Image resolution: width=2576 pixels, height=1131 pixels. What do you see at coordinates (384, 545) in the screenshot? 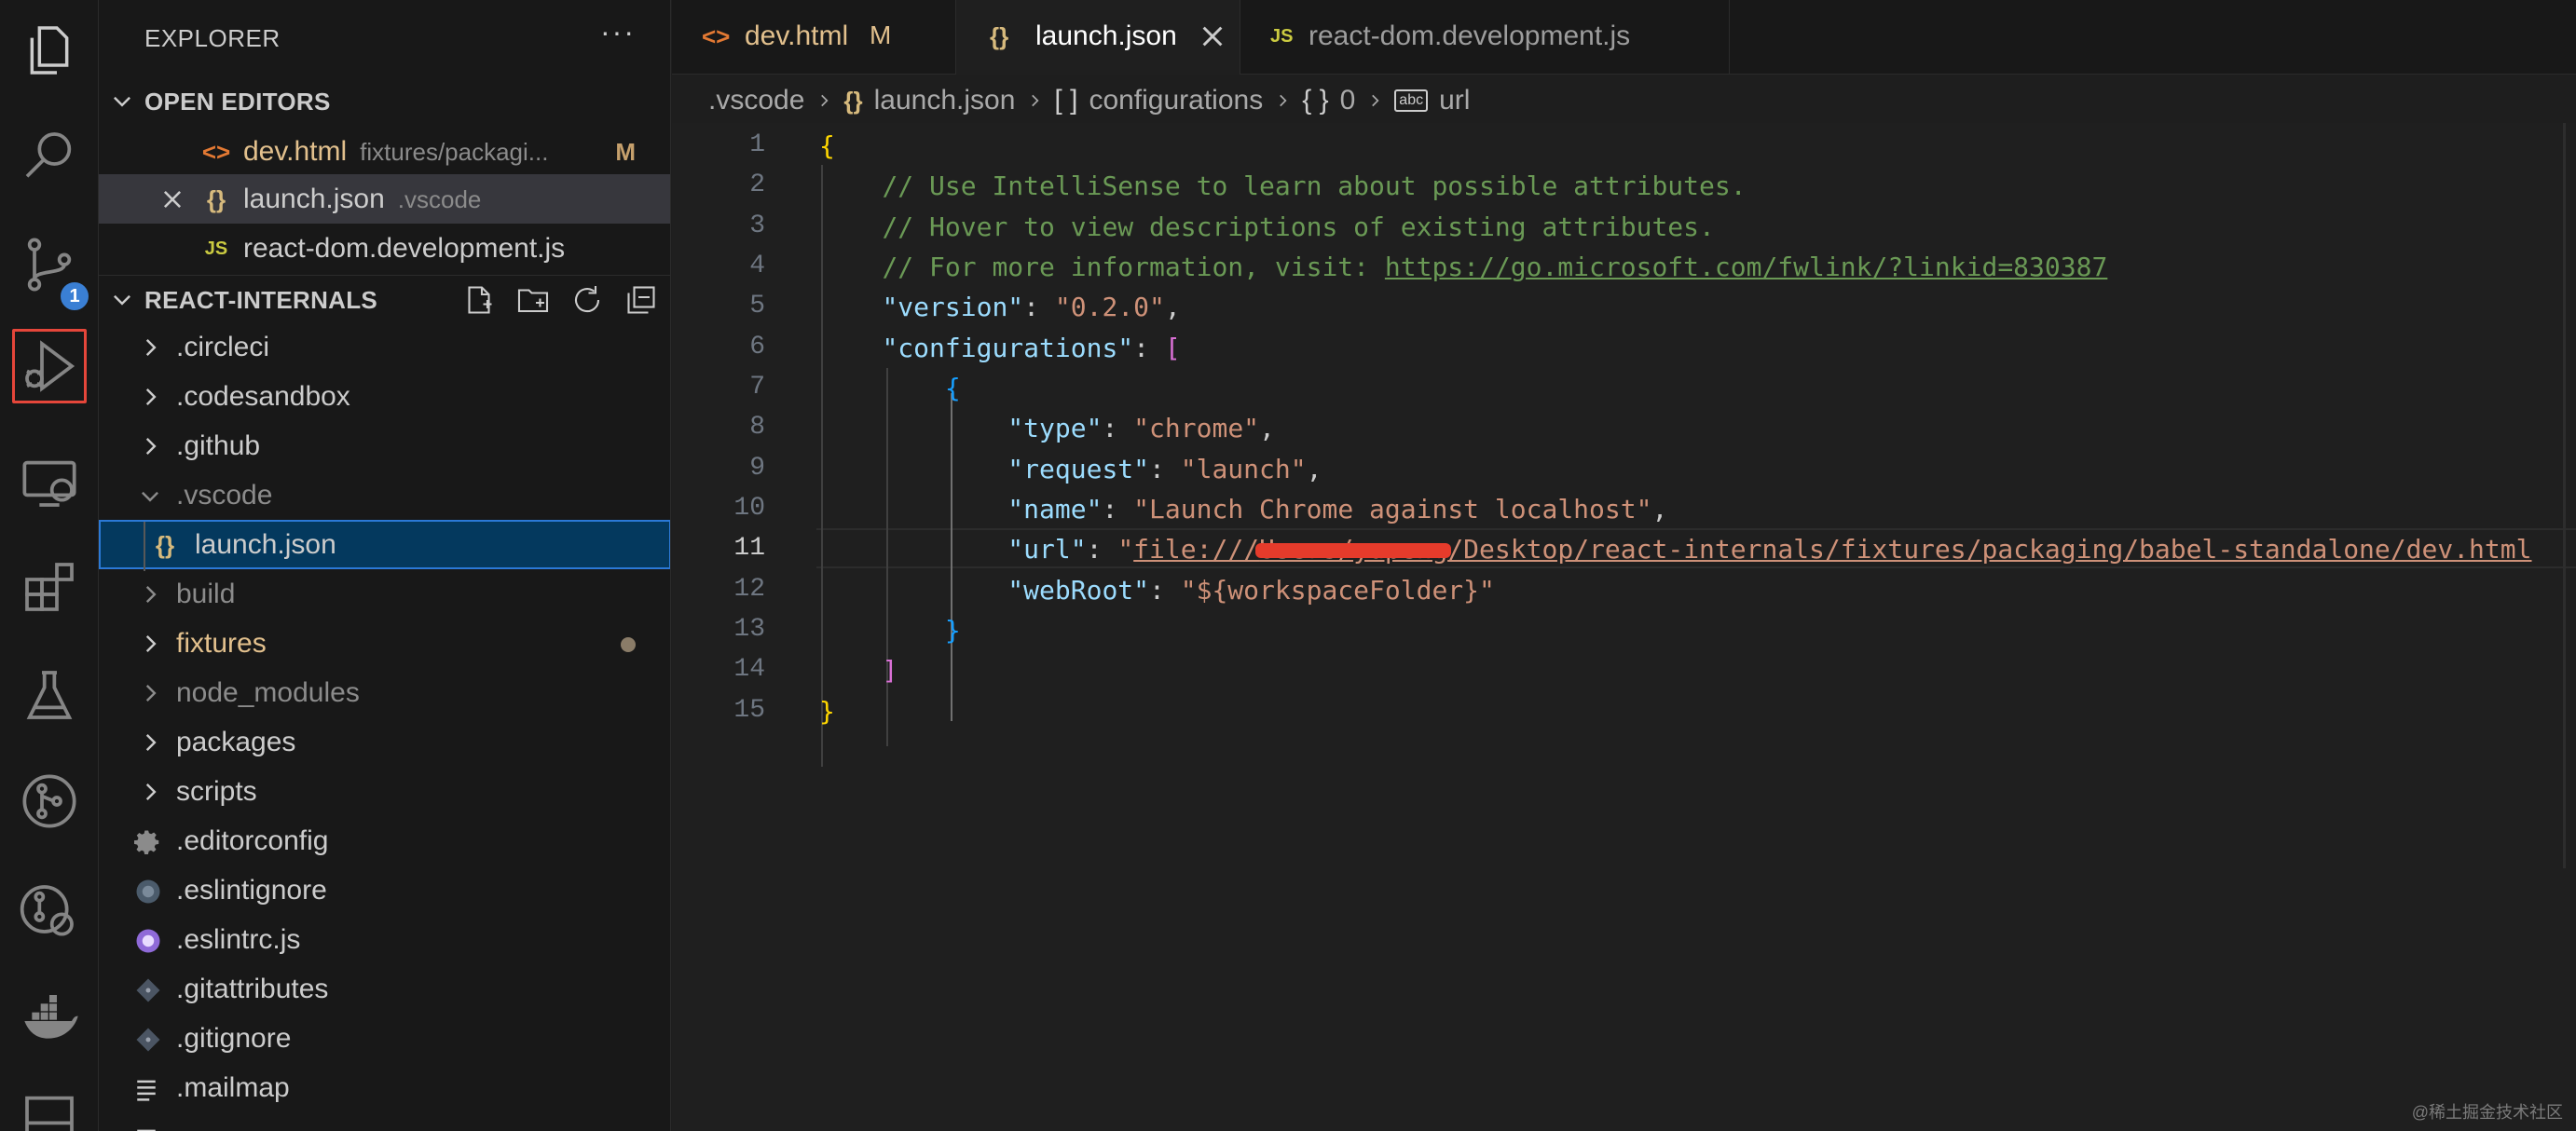
I see `tree-file-selected: {} launch.json` at bounding box center [384, 545].